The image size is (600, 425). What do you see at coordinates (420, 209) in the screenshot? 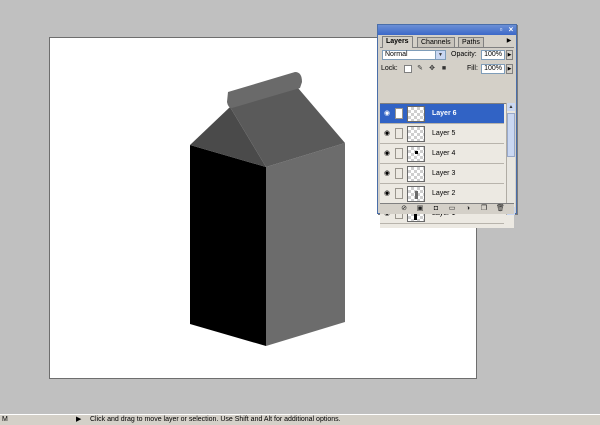
I see `add-layer-style-icon: ▣` at bounding box center [420, 209].